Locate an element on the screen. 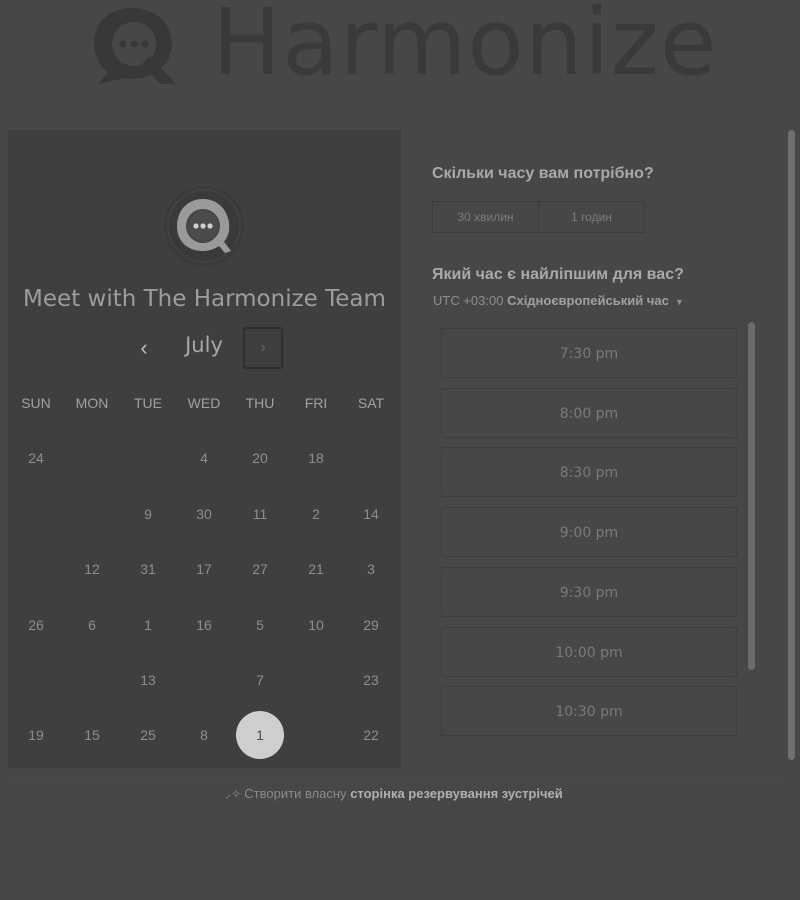 Image resolution: width=800 pixels, height=900 pixels. brand-wordmark: Harmonize is located at coordinates (465, 48).